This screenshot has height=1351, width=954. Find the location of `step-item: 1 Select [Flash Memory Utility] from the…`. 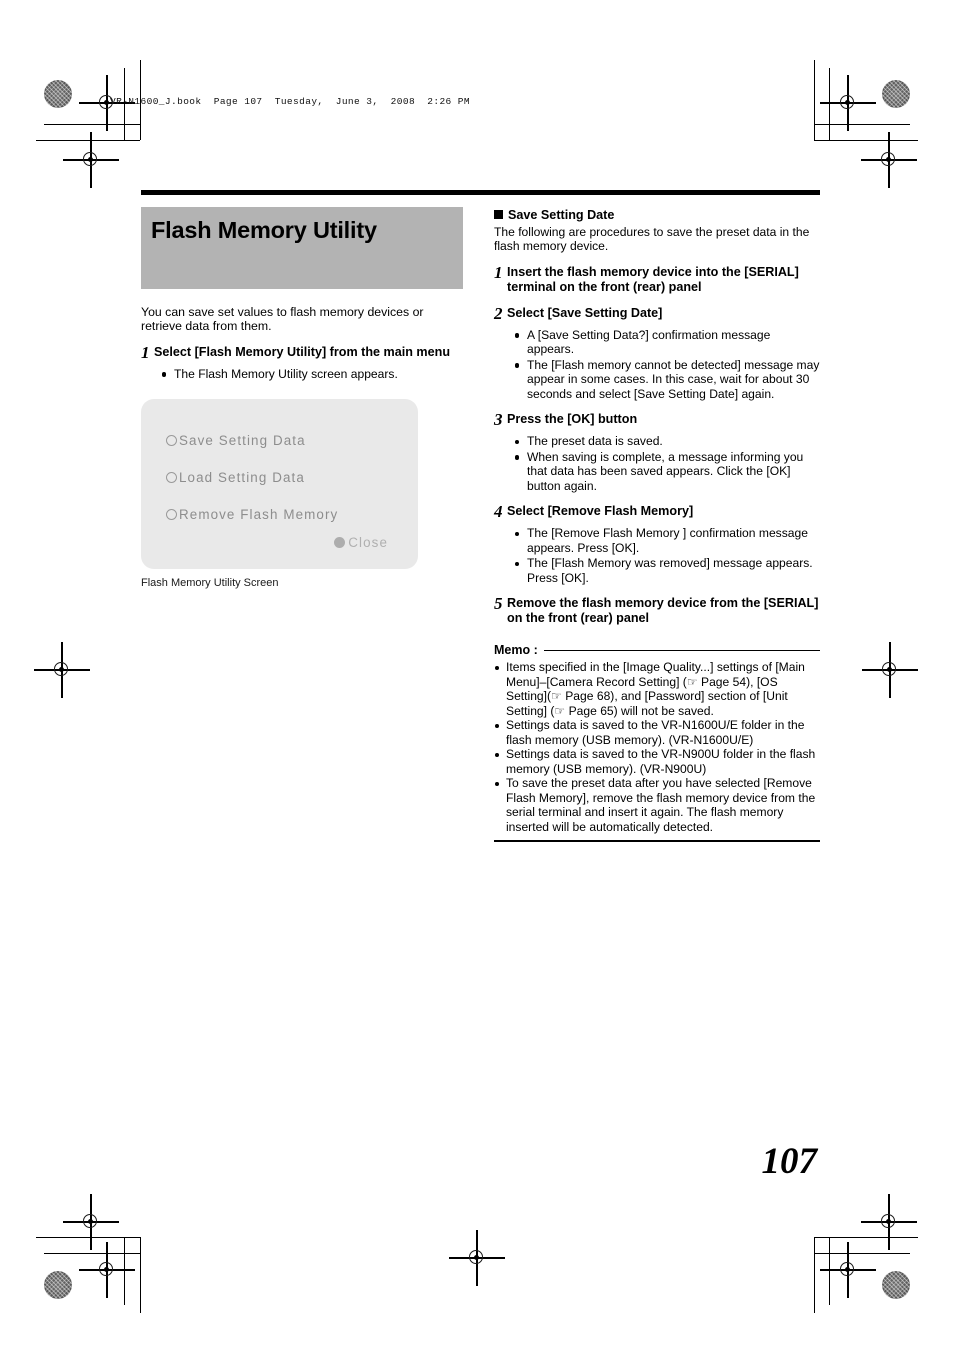

step-item: 1 Select [Flash Memory Utility] from the… is located at coordinates (302, 352).